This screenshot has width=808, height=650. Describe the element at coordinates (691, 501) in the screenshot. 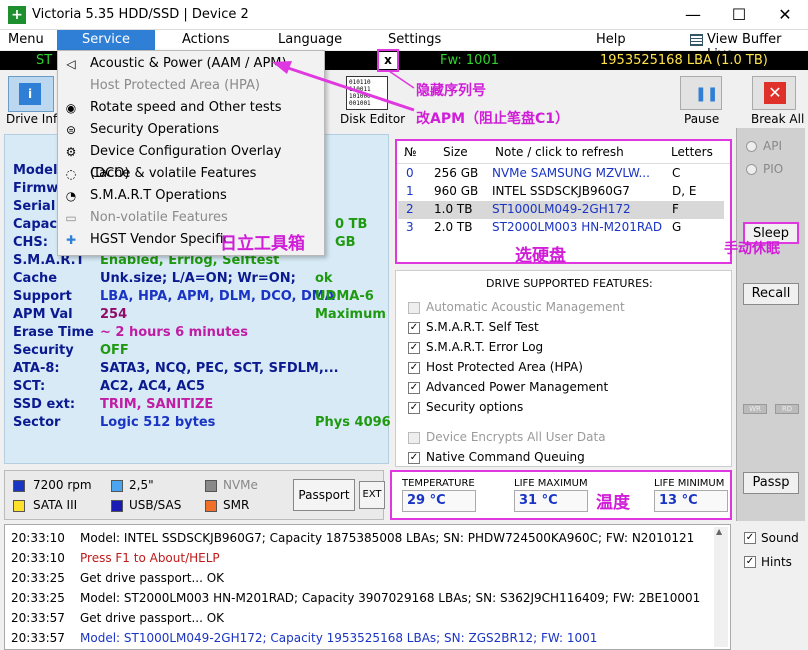

I see `life-min-value: 13 °C` at that location.